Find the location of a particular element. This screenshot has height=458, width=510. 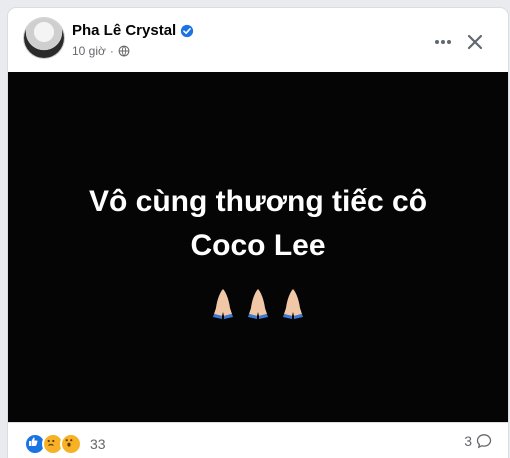

author-name-row: Pha Lê Crystal is located at coordinates (133, 30).